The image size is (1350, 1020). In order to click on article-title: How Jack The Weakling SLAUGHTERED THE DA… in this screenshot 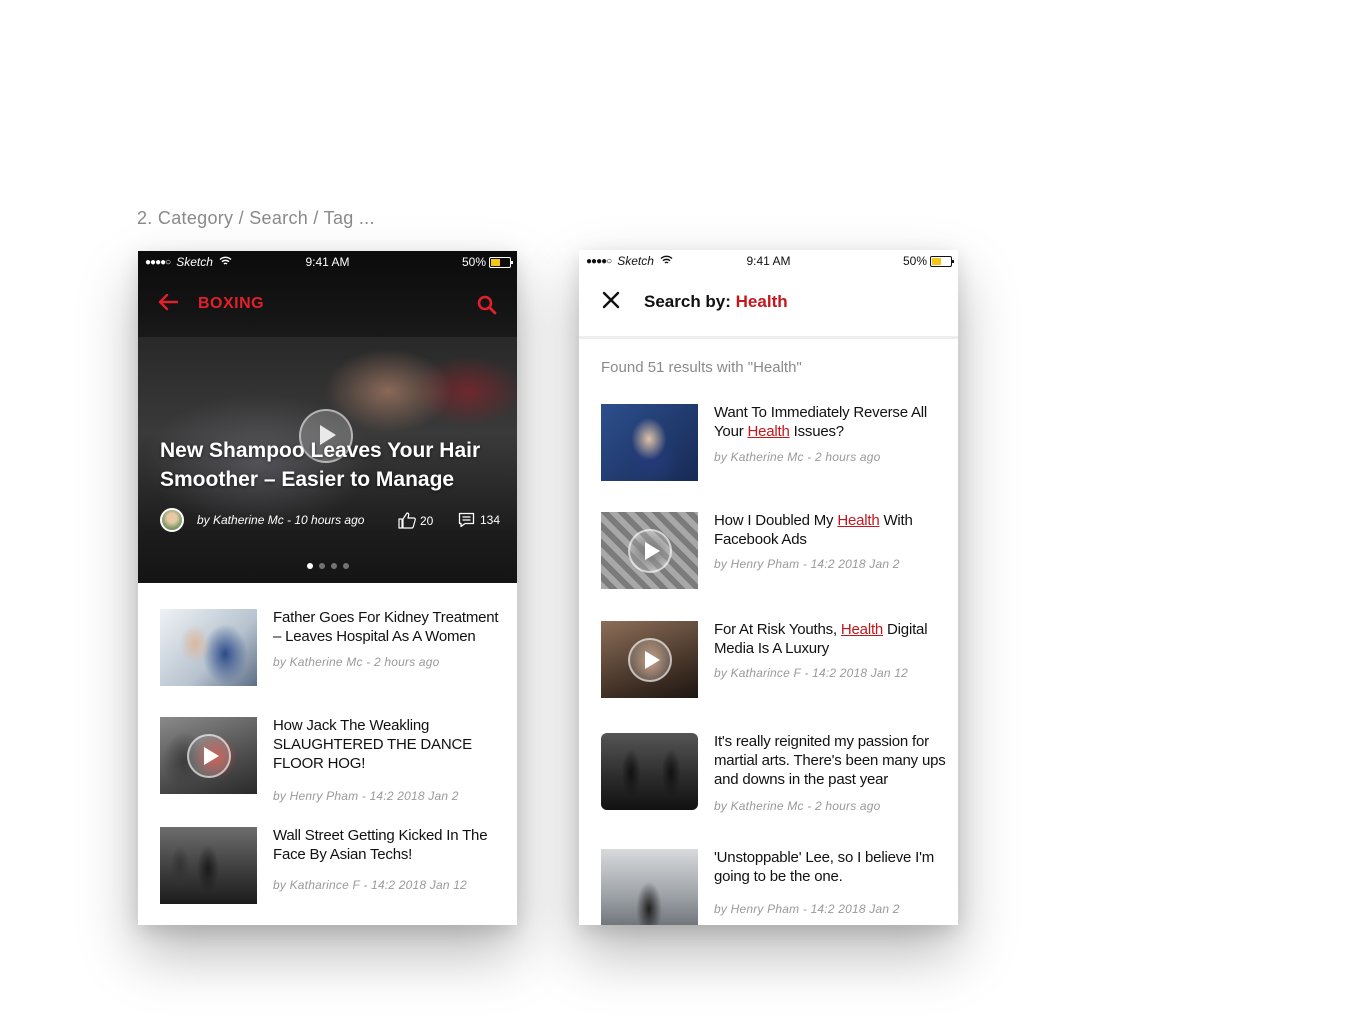, I will do `click(389, 744)`.